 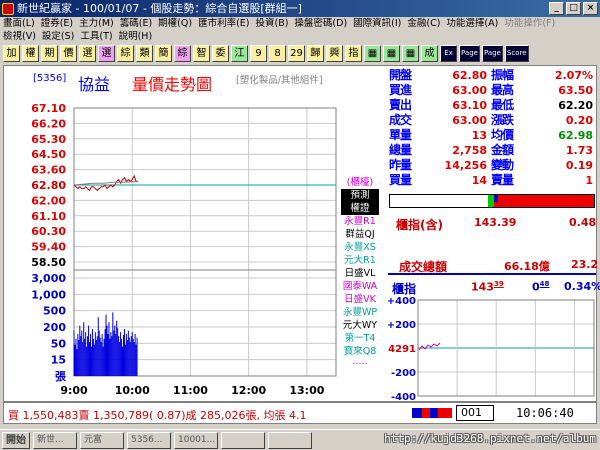 I want to click on quote-value: 13, so click(x=479, y=135).